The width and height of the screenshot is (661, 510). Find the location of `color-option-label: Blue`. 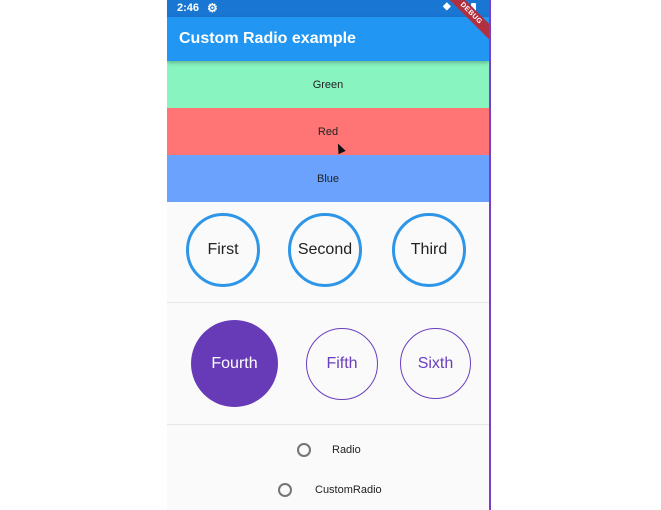

color-option-label: Blue is located at coordinates (328, 178).